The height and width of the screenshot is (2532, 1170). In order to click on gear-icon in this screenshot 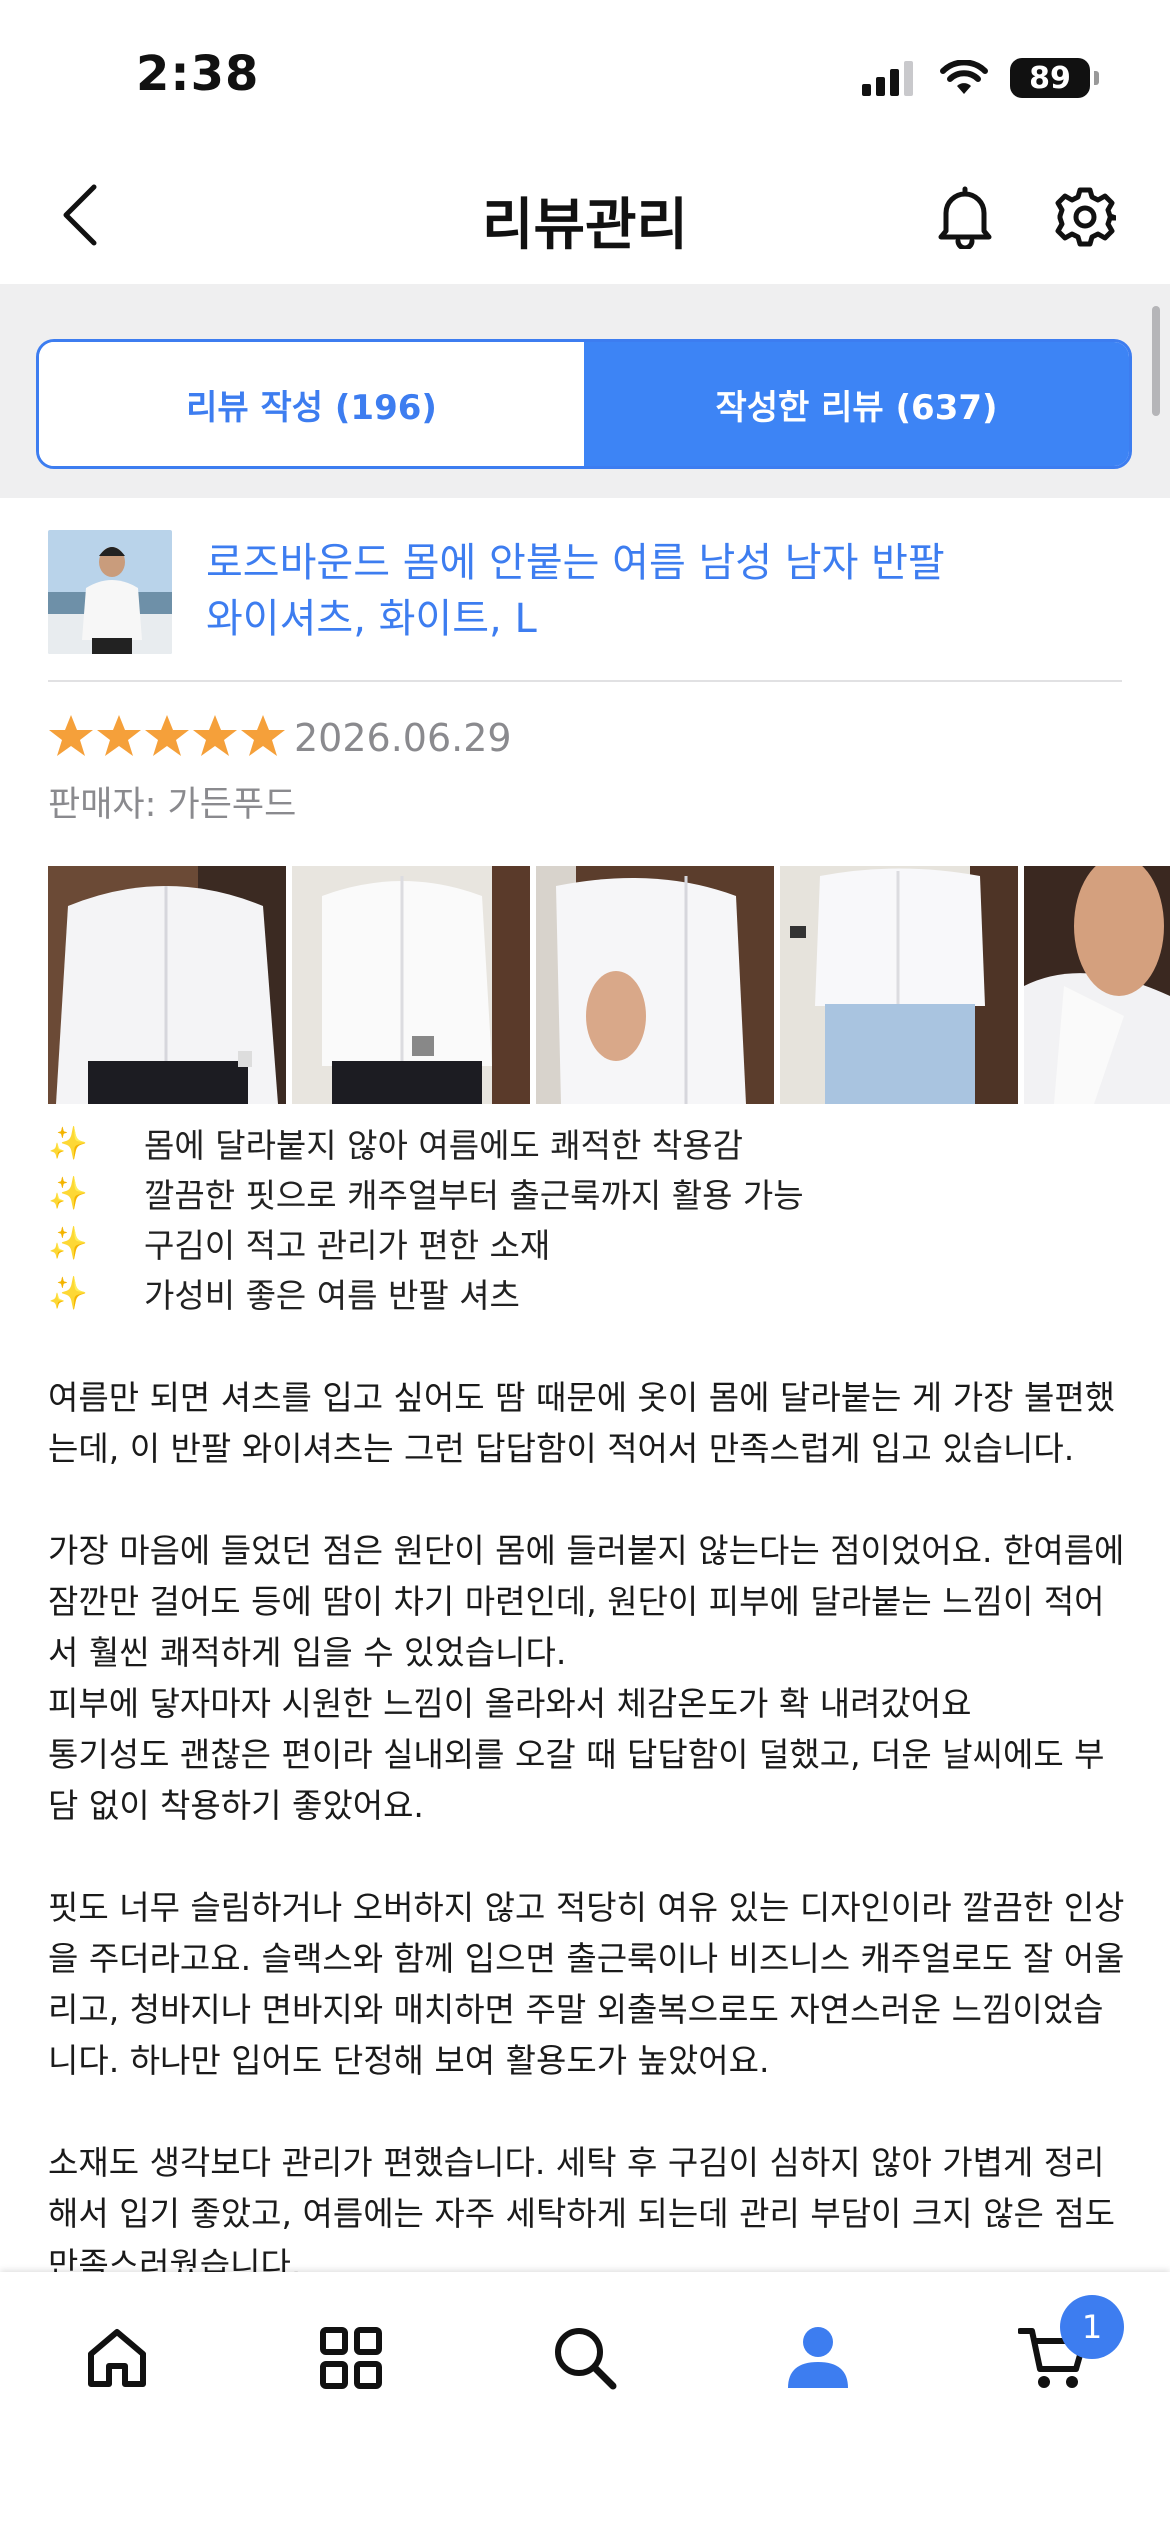, I will do `click(1085, 217)`.